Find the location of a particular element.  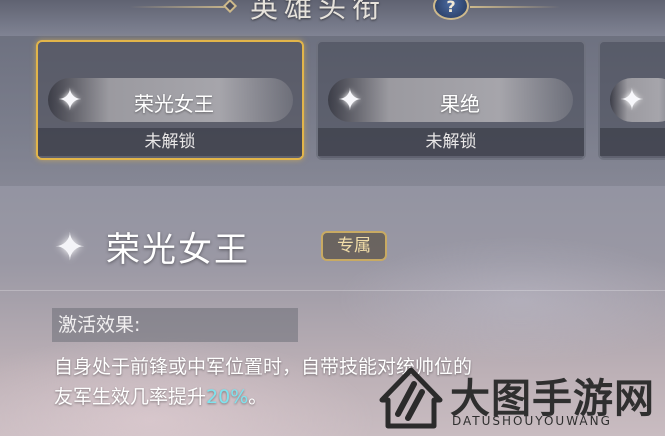

watermark: 大图手游网 DATUSHOUYOUWANG is located at coordinates (521, 400).